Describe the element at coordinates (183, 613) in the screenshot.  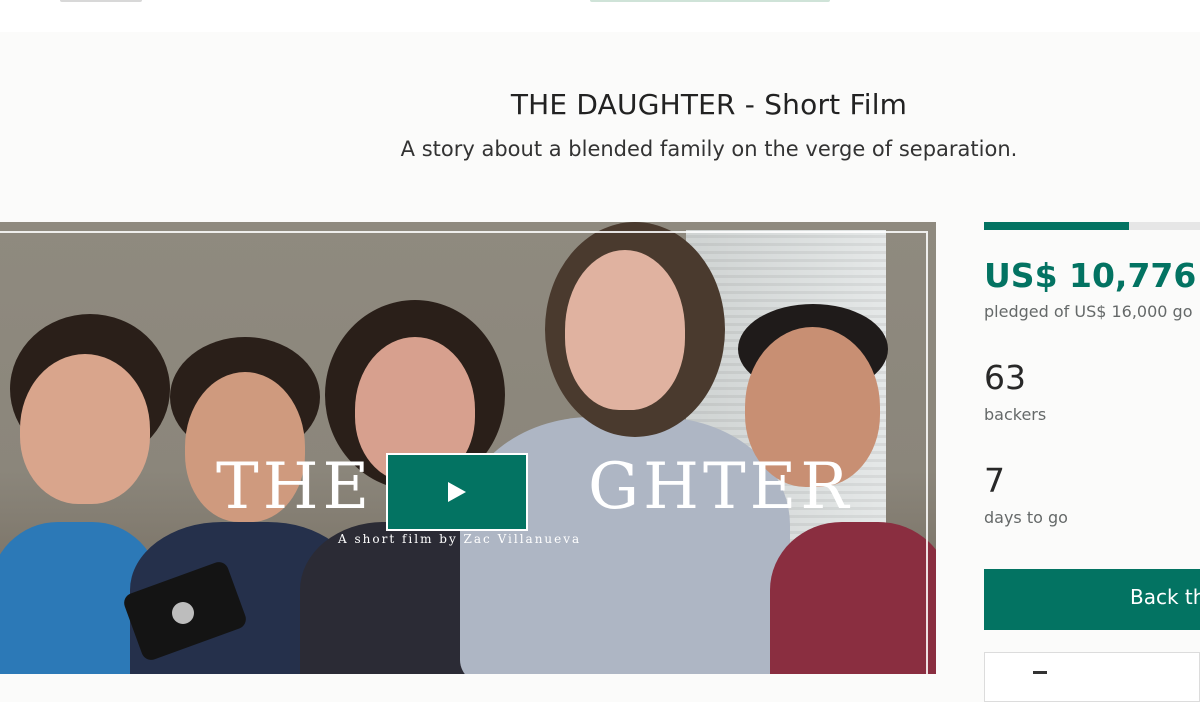
I see `phone-logo` at that location.